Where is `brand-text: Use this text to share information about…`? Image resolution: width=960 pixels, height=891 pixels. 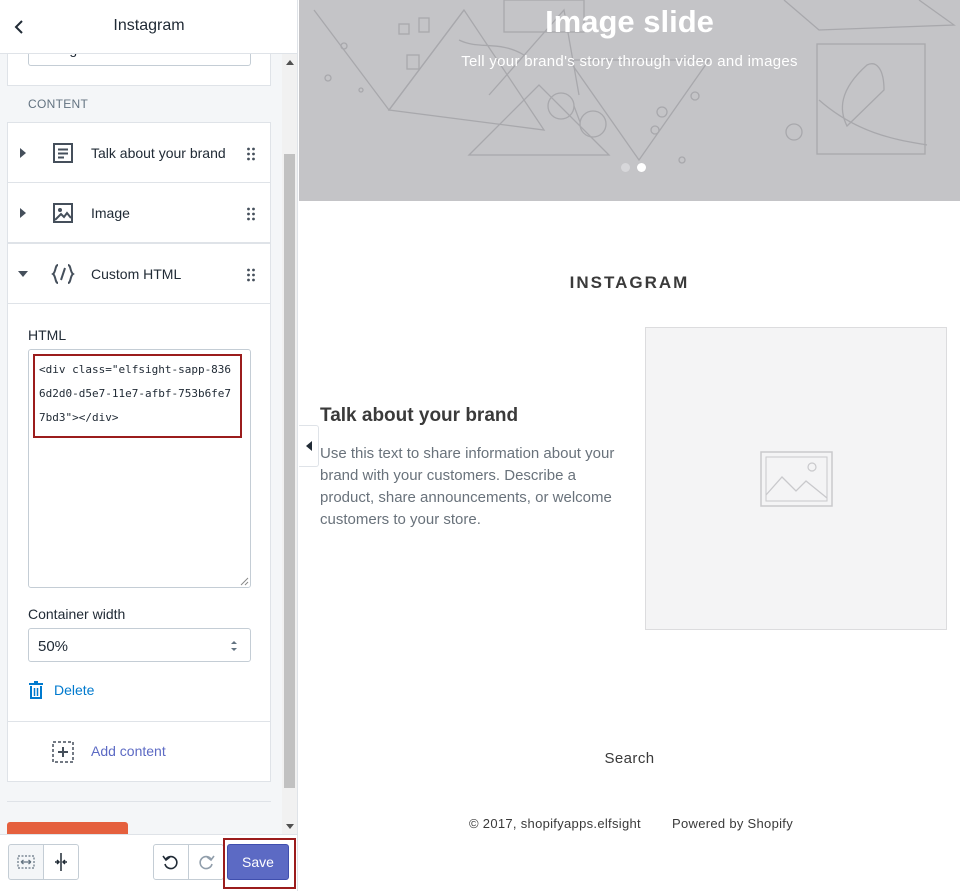 brand-text: Use this text to share information about… is located at coordinates (467, 486).